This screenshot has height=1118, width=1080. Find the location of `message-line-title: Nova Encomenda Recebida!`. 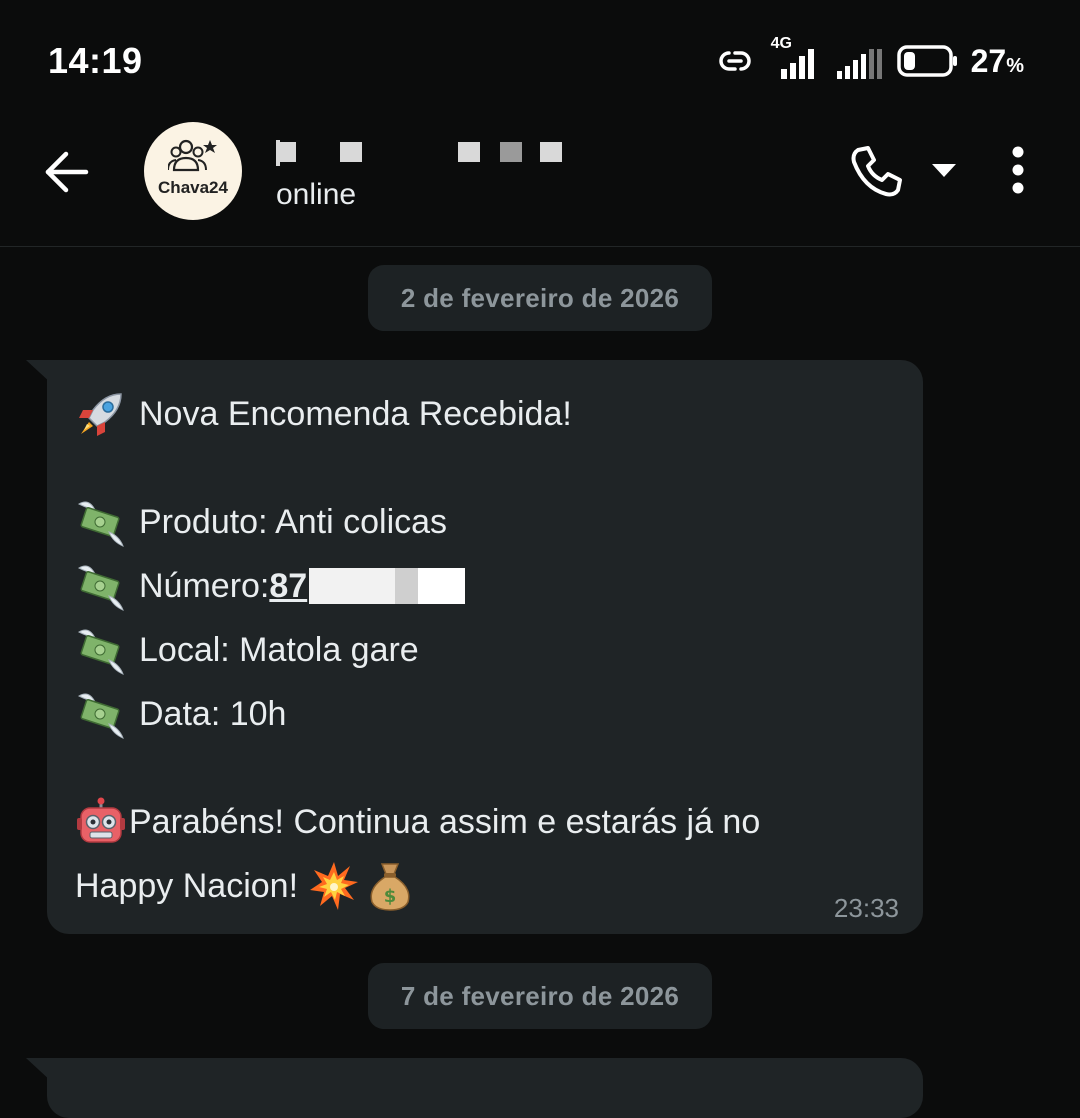

message-line-title: Nova Encomenda Recebida! is located at coordinates (485, 414).